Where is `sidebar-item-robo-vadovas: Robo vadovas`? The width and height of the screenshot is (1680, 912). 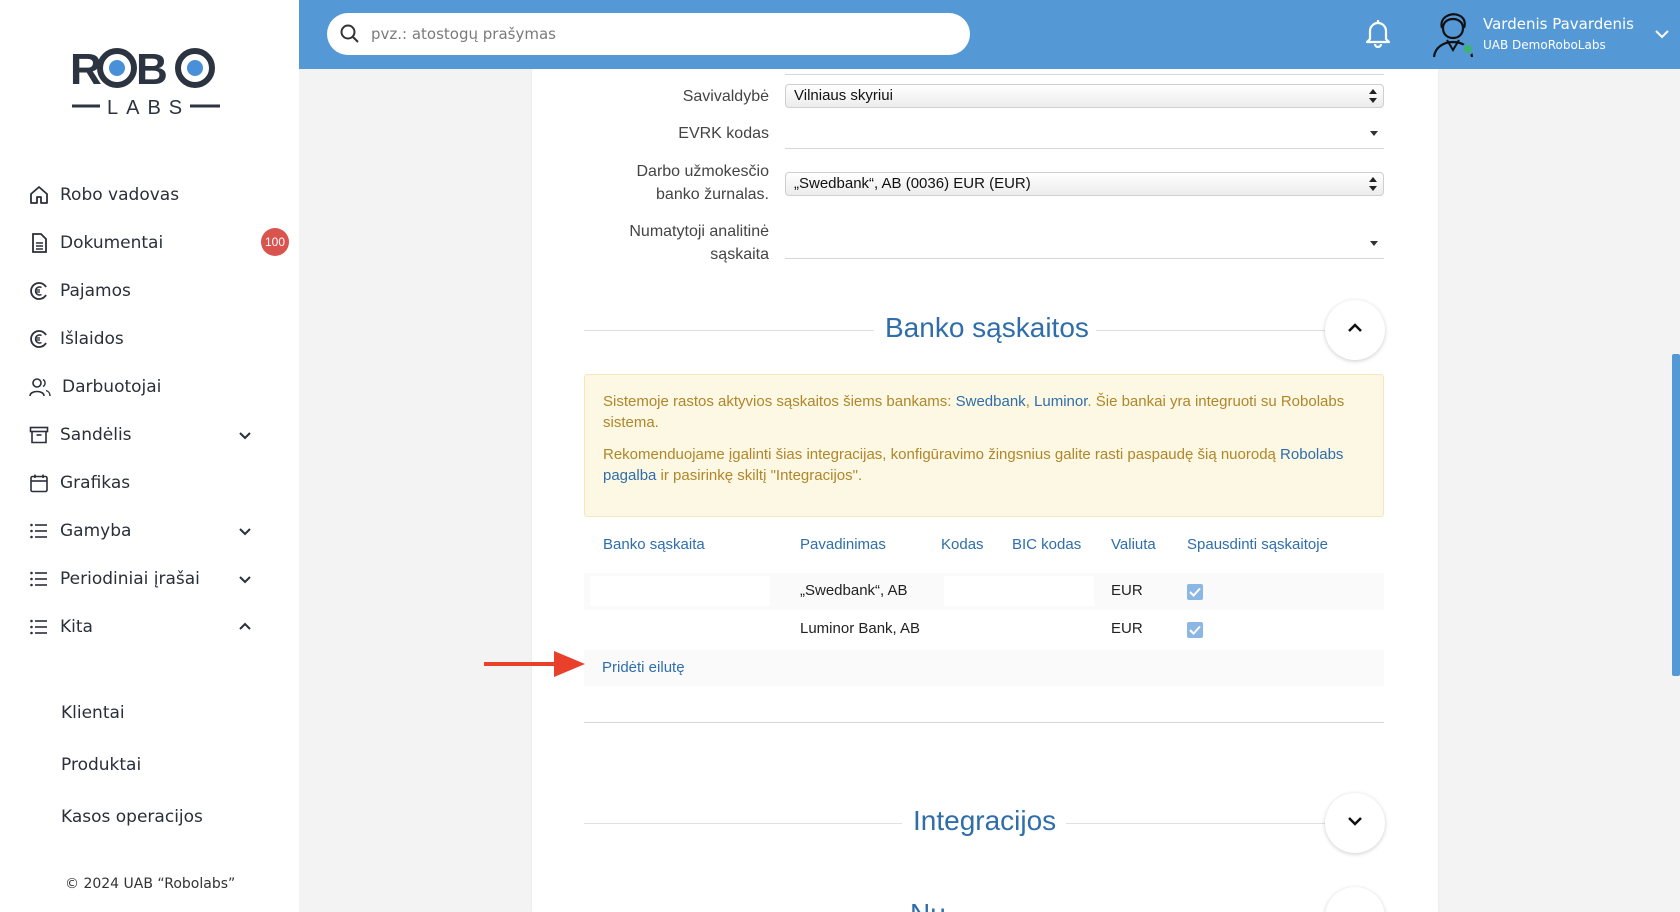
sidebar-item-robo-vadovas: Robo vadovas is located at coordinates (159, 195).